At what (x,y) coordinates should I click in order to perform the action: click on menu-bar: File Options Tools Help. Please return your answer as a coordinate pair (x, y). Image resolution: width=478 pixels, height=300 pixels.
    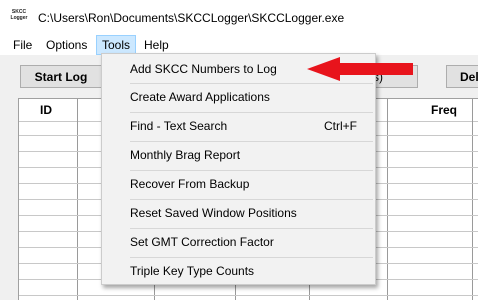
    Looking at the image, I should click on (239, 45).